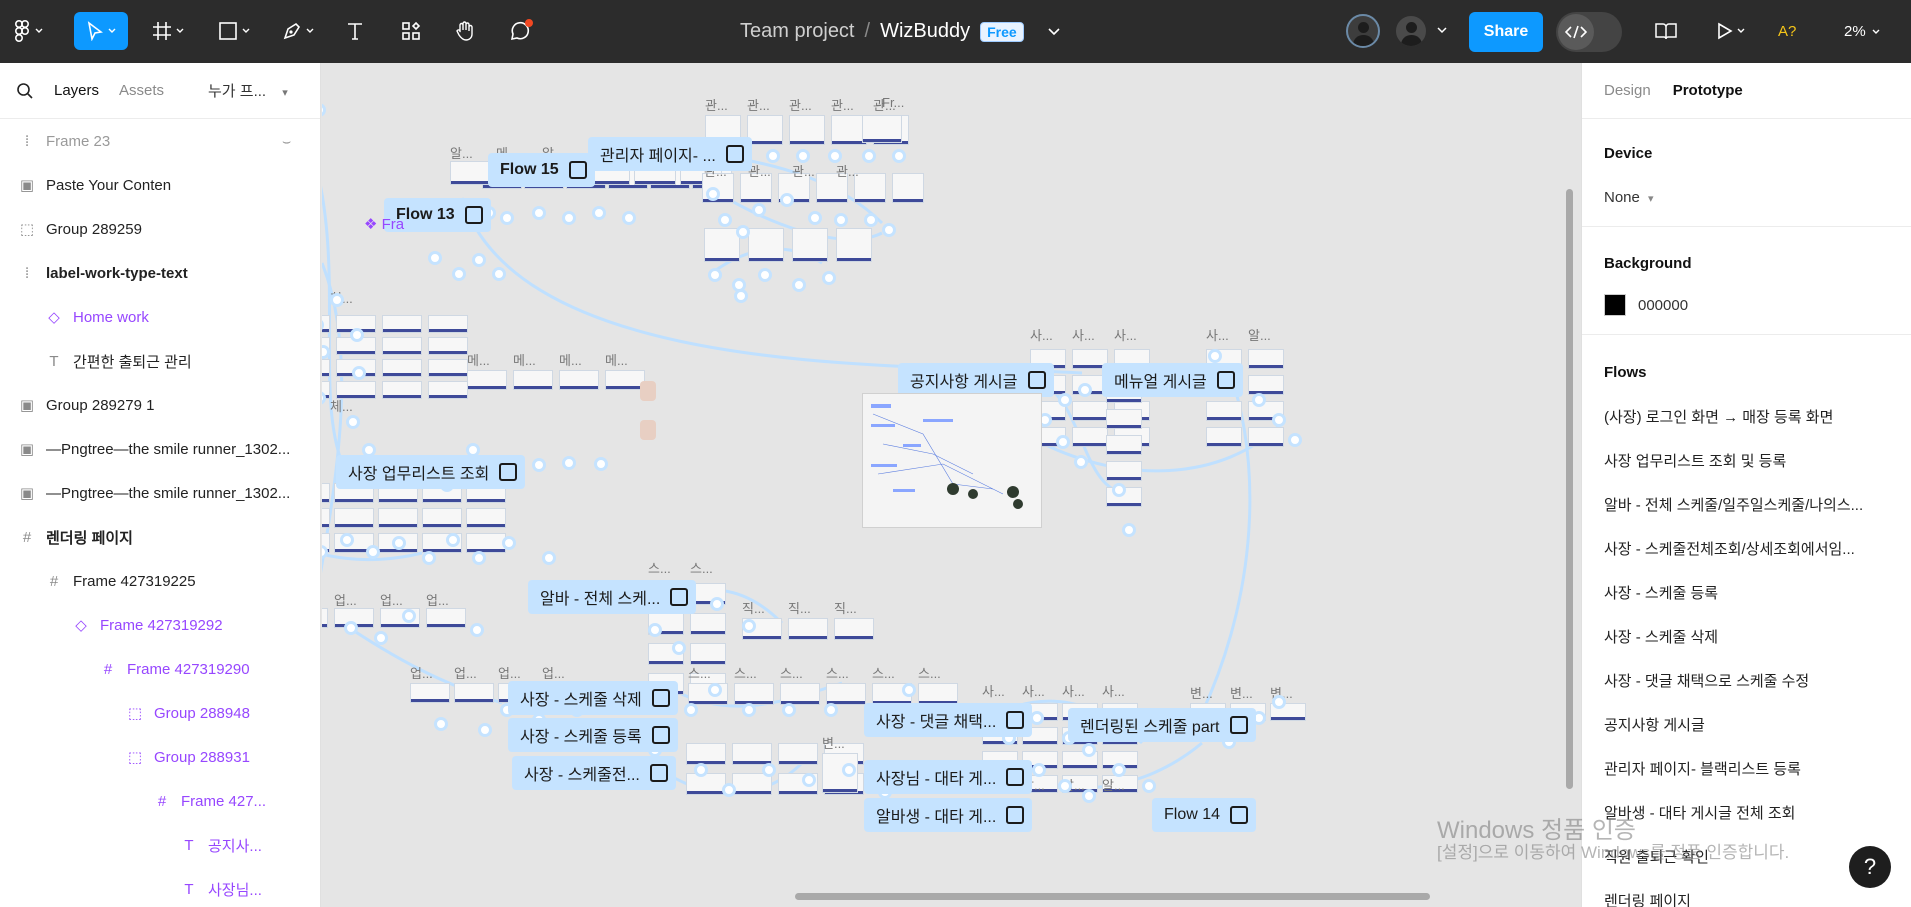  What do you see at coordinates (593, 735) in the screenshot?
I see `flow-label: 사장 - 스케줄 등록` at bounding box center [593, 735].